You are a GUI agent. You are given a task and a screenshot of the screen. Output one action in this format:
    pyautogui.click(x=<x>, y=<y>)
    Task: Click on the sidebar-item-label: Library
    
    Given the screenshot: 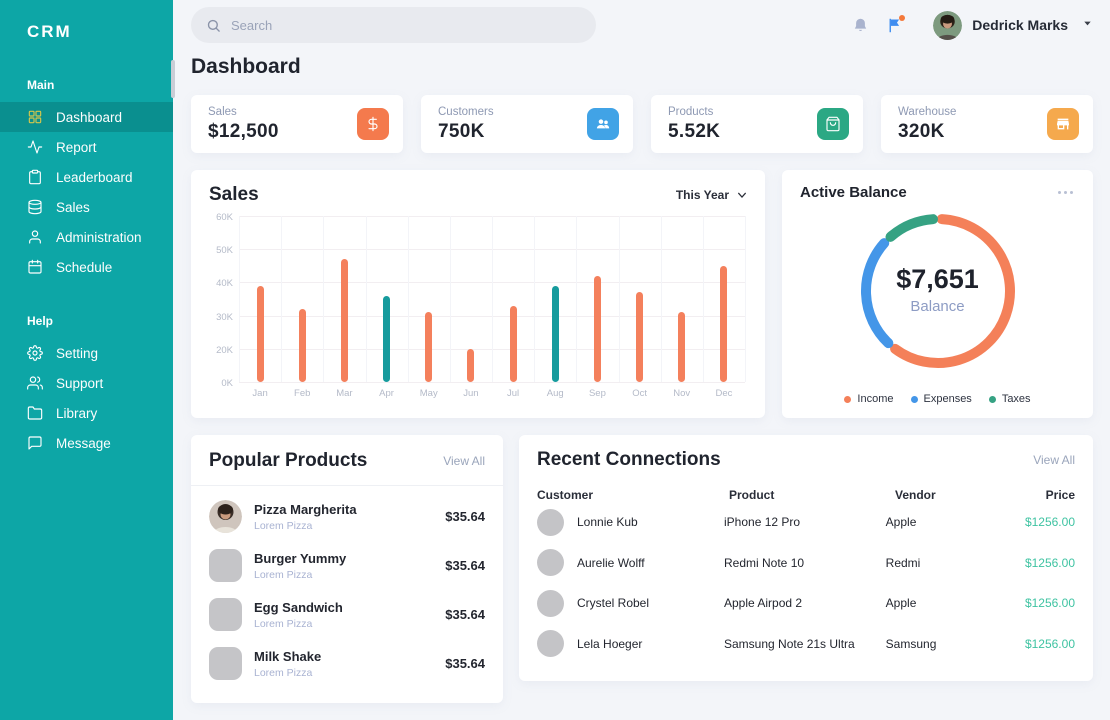 What is the action you would take?
    pyautogui.click(x=77, y=413)
    